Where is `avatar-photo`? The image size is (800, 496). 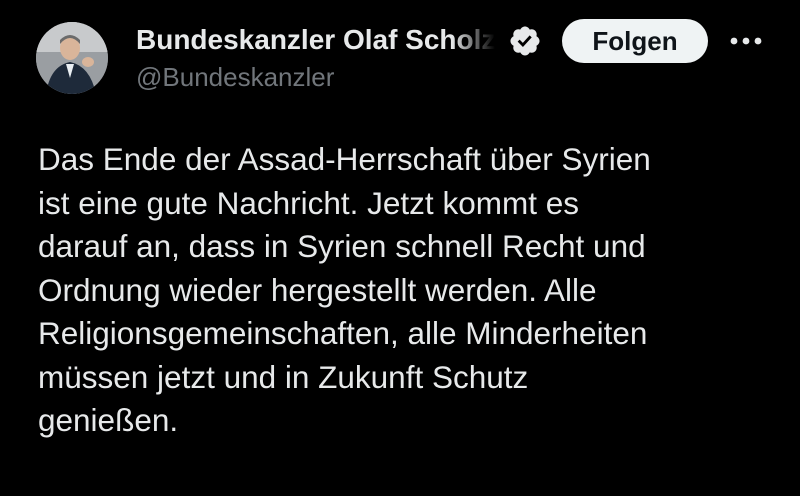 avatar-photo is located at coordinates (72, 58).